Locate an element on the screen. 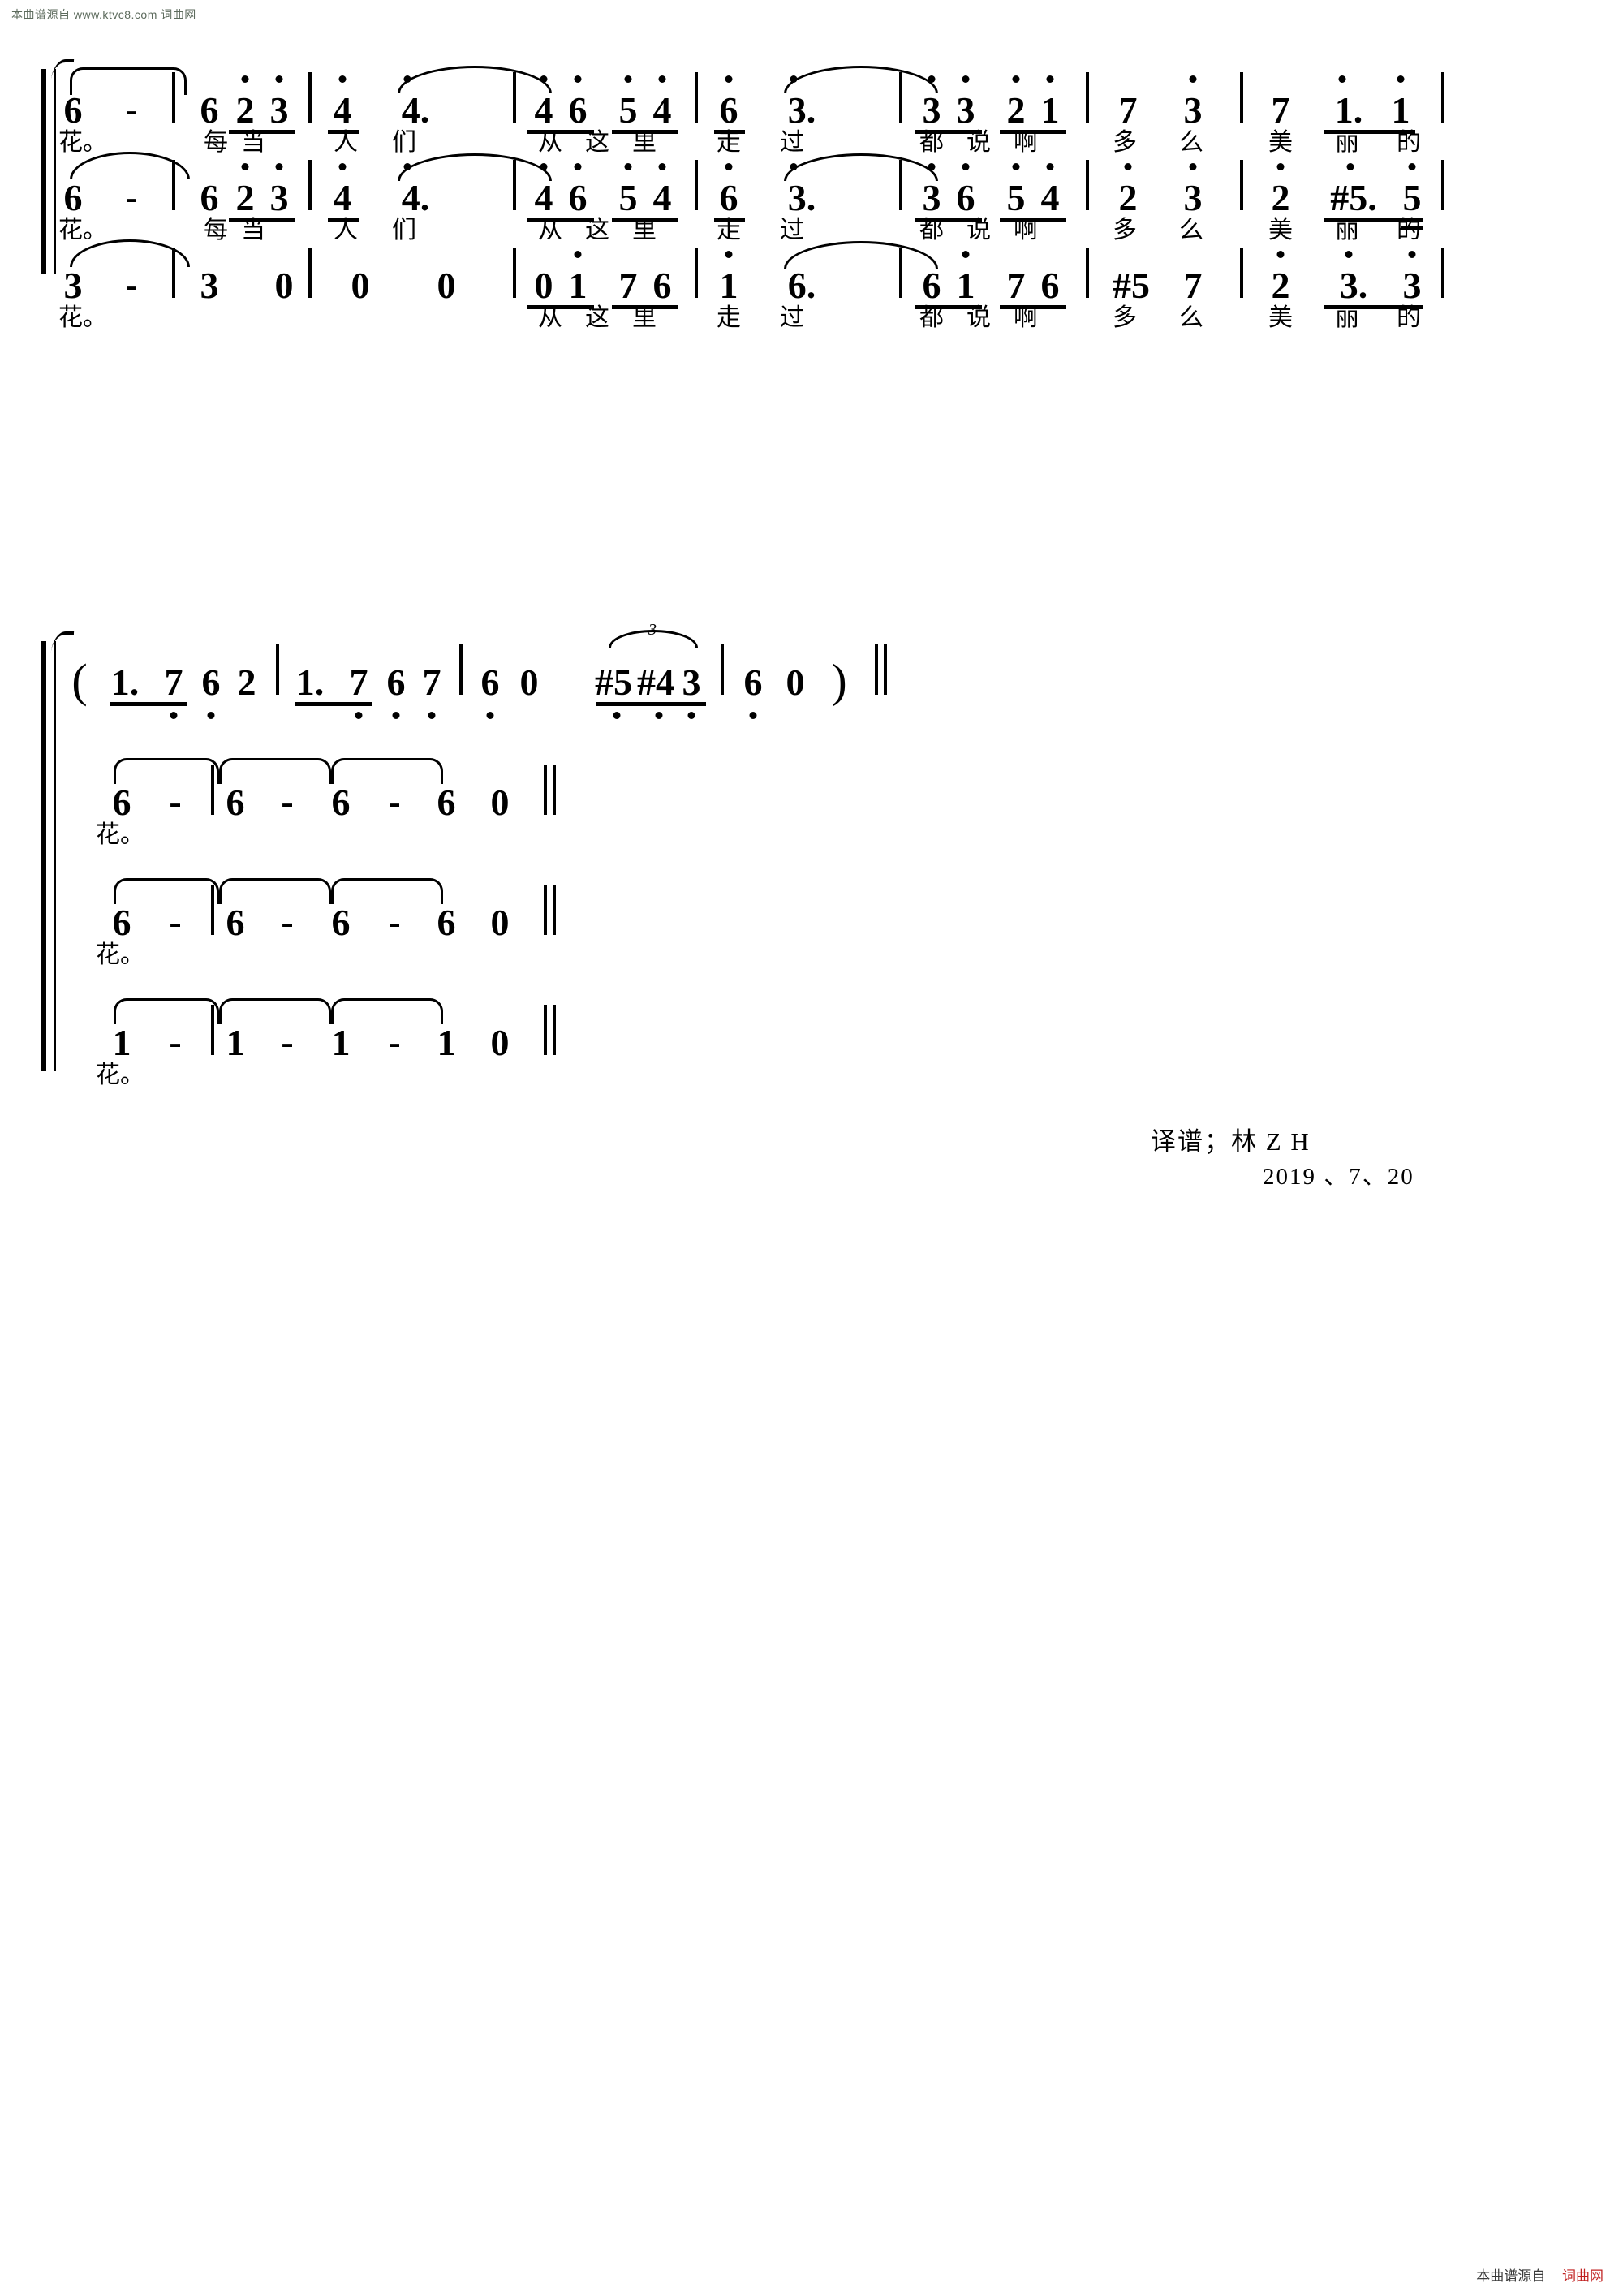 This screenshot has width=1623, height=2296. lyric: 么 is located at coordinates (1191, 142).